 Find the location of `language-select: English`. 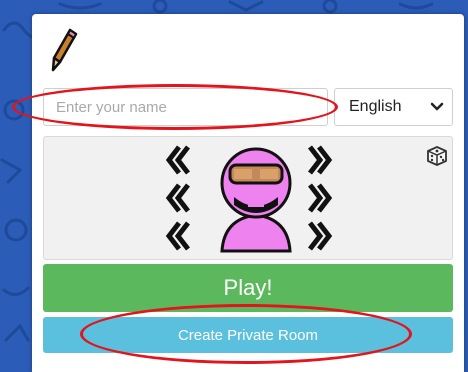

language-select: English is located at coordinates (393, 107).